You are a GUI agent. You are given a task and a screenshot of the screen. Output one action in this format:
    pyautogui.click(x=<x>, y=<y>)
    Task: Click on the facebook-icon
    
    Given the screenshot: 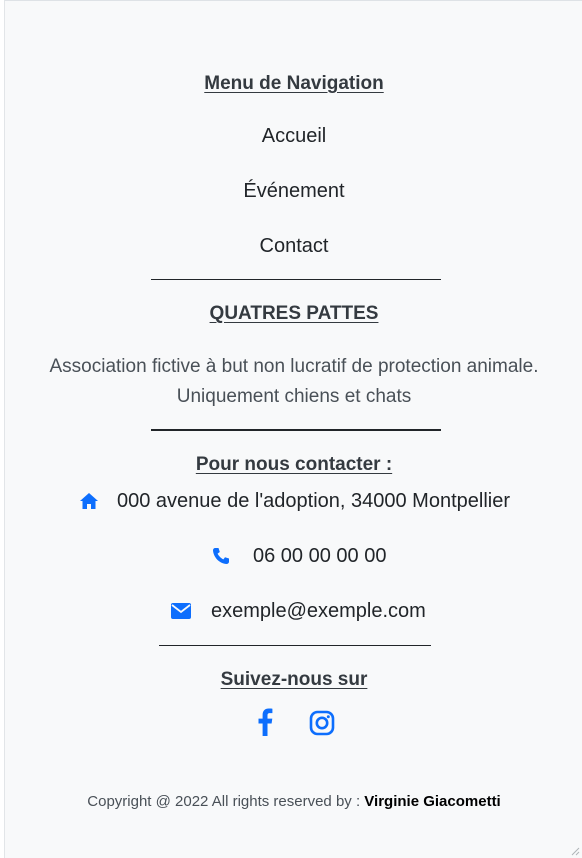 What is the action you would take?
    pyautogui.click(x=265, y=722)
    